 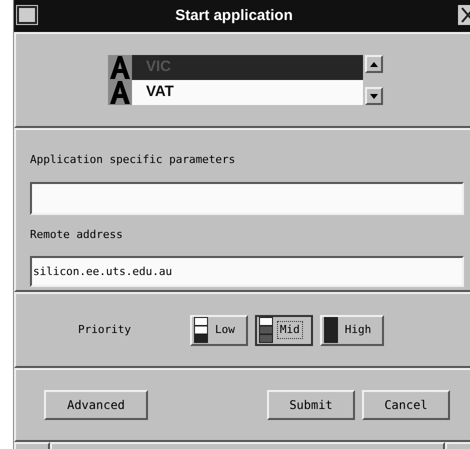 I want to click on up-arrow-icon, so click(x=374, y=64).